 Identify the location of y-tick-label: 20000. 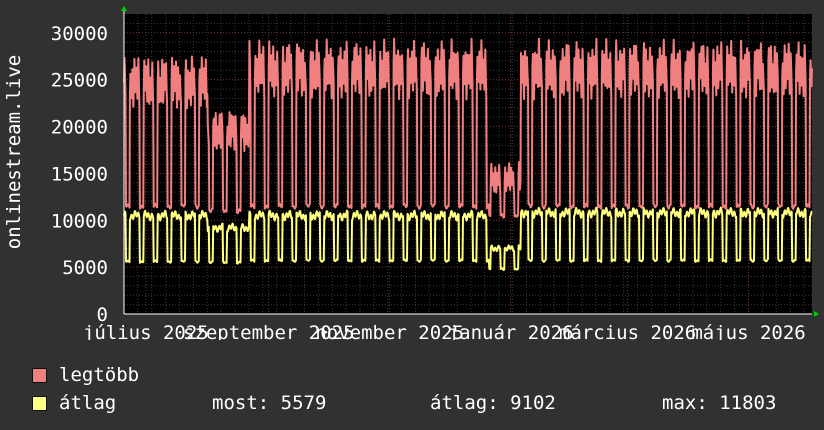
(79, 128).